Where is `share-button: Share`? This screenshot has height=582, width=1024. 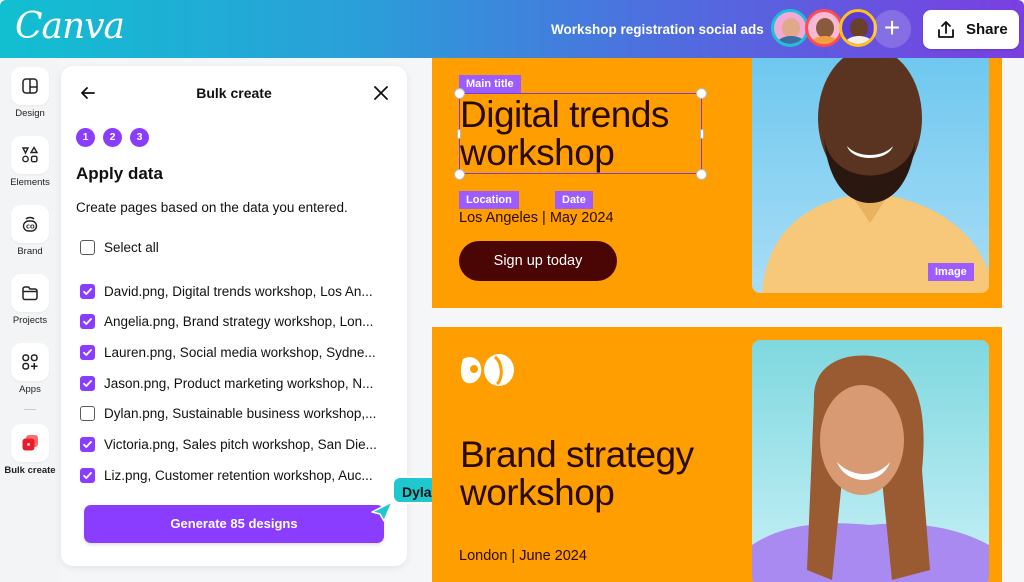 share-button: Share is located at coordinates (971, 29).